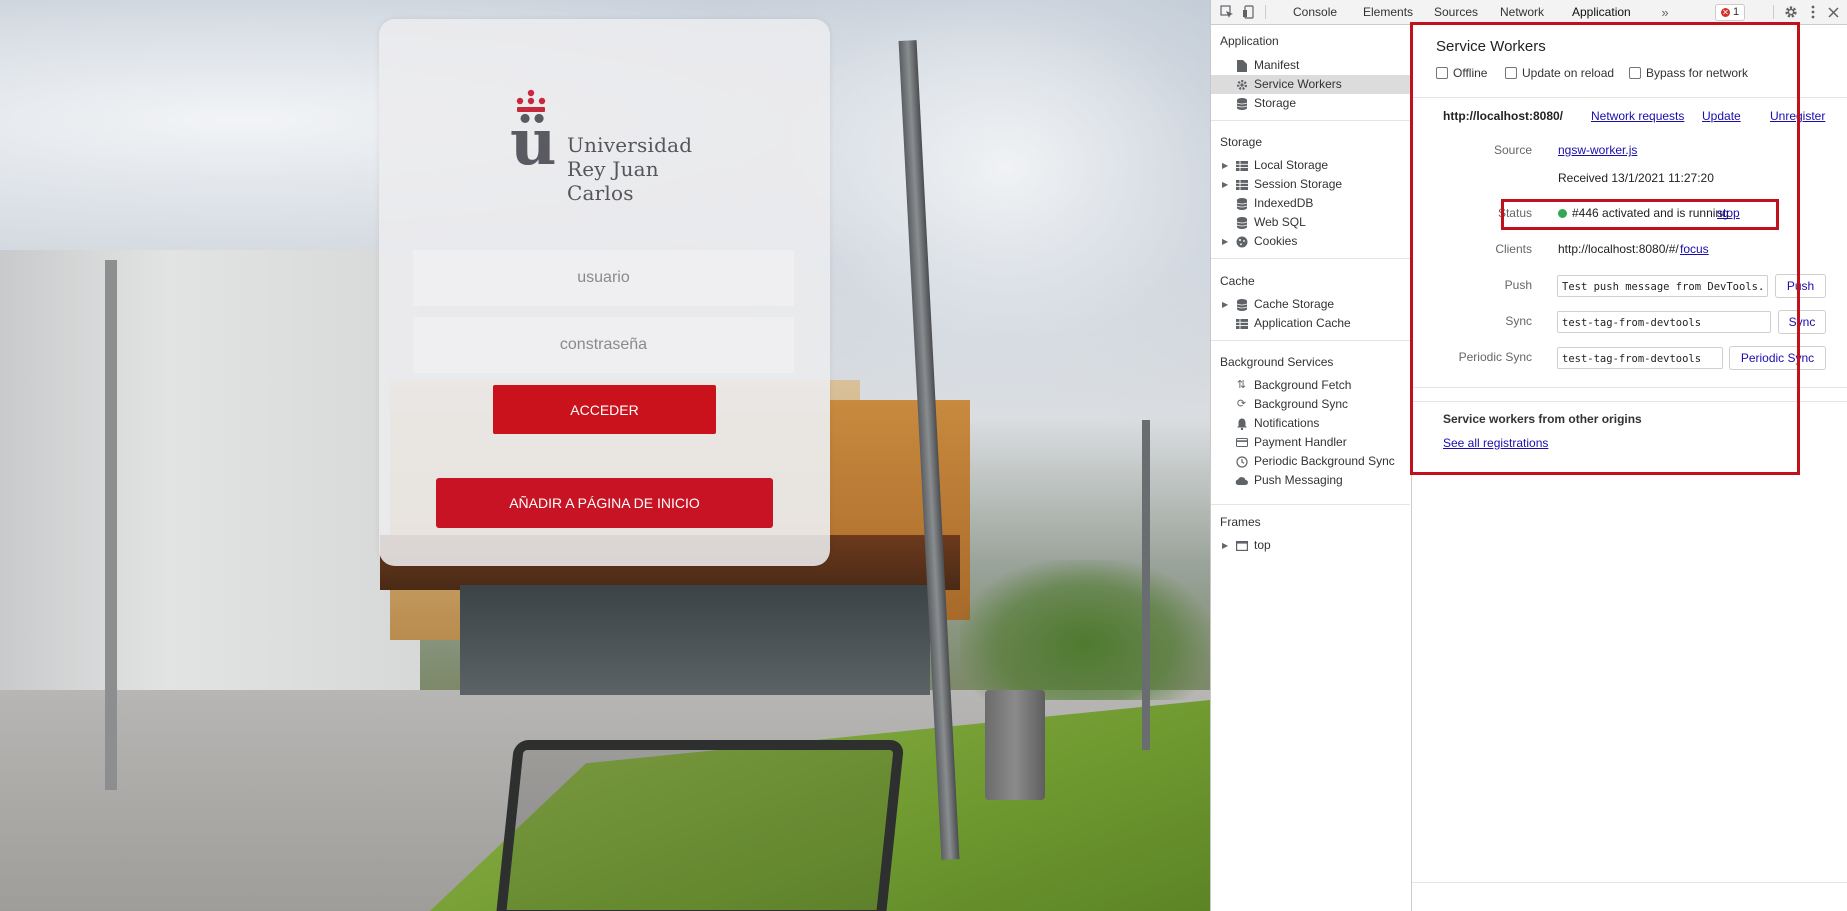 The width and height of the screenshot is (1847, 911). Describe the element at coordinates (1315, 12) in the screenshot. I see `tab-console: Console` at that location.